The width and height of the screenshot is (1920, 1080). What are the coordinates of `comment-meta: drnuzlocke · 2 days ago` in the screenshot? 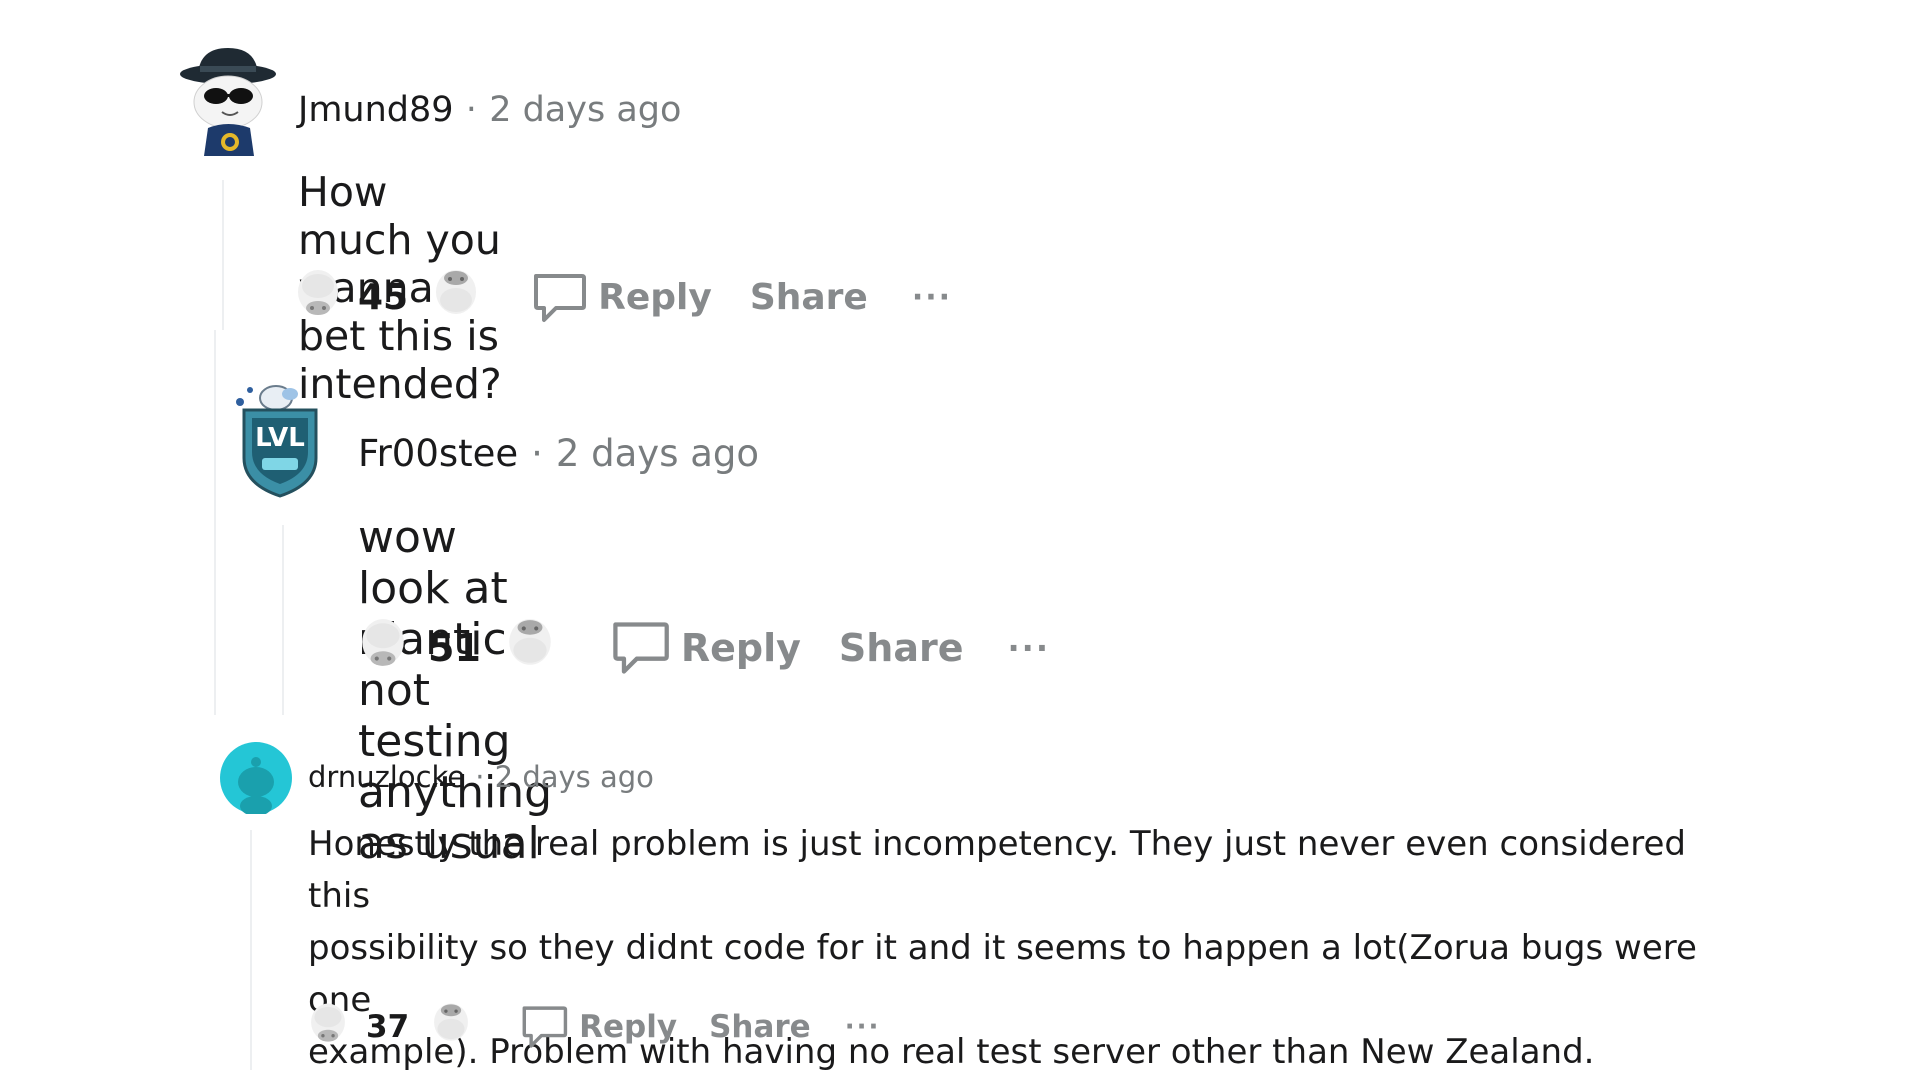 It's located at (481, 777).